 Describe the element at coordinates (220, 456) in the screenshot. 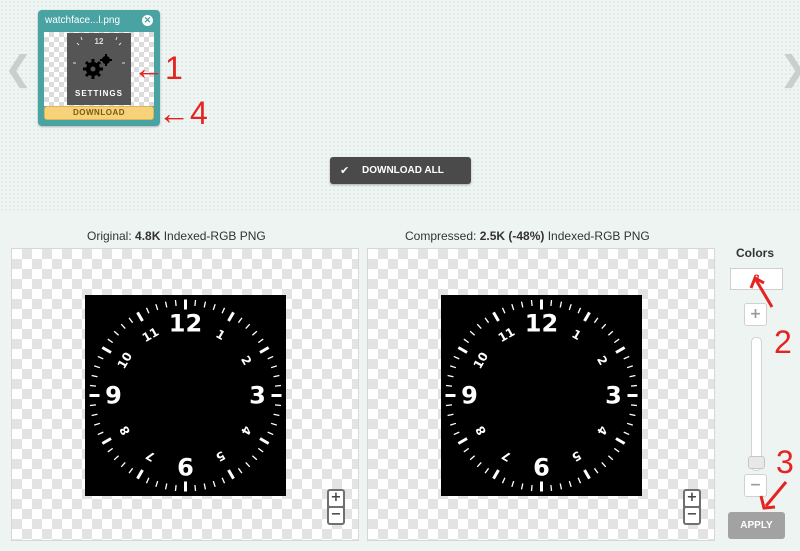

I see `watch-numeral: 5` at that location.